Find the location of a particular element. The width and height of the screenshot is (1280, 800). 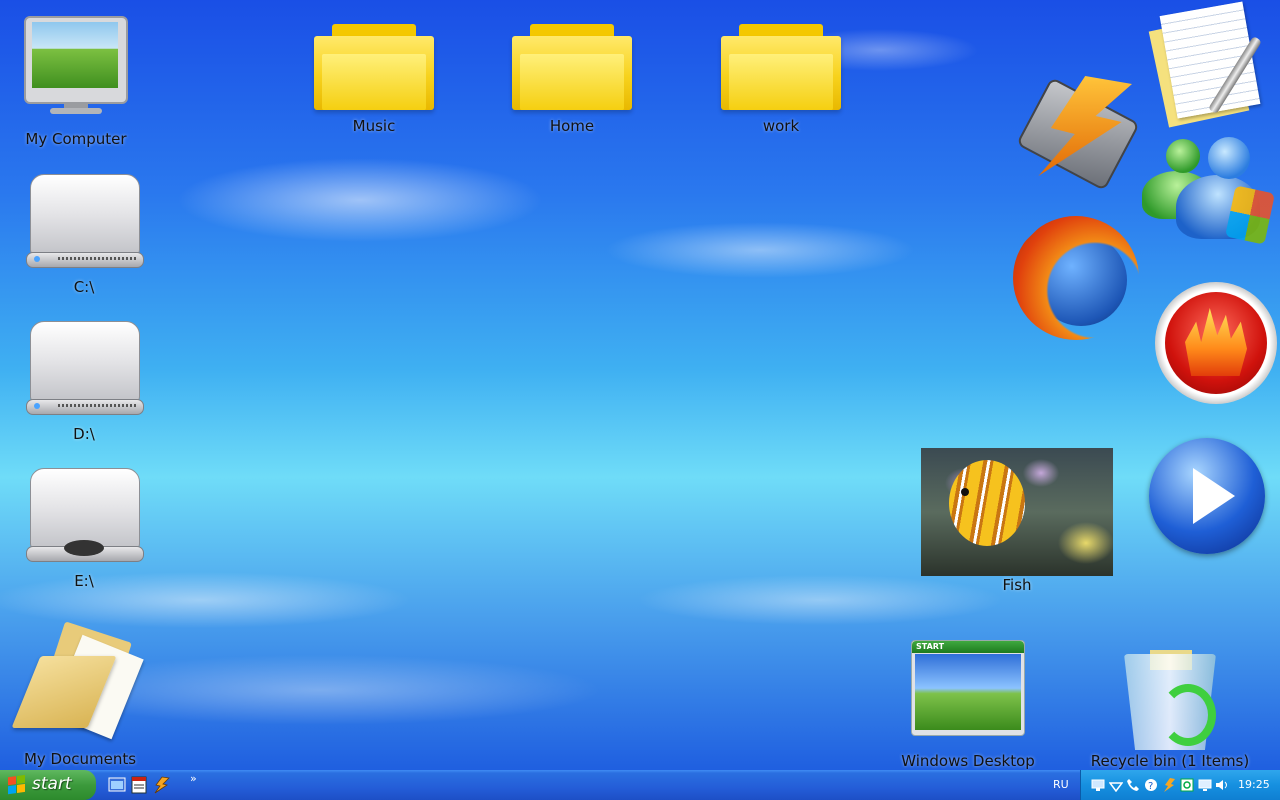

c-drive-icon: C:\ is located at coordinates (84, 235).